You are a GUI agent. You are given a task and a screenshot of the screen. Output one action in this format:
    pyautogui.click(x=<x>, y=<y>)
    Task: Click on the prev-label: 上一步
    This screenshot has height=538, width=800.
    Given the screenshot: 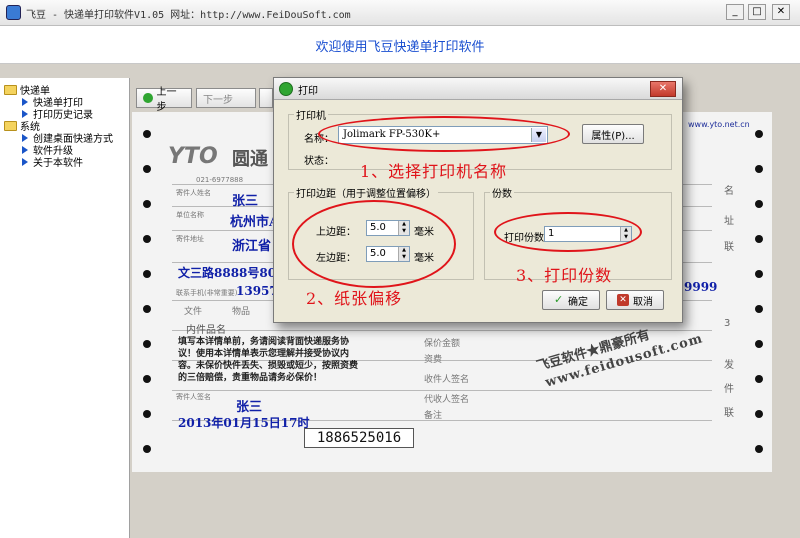 What is the action you would take?
    pyautogui.click(x=166, y=100)
    